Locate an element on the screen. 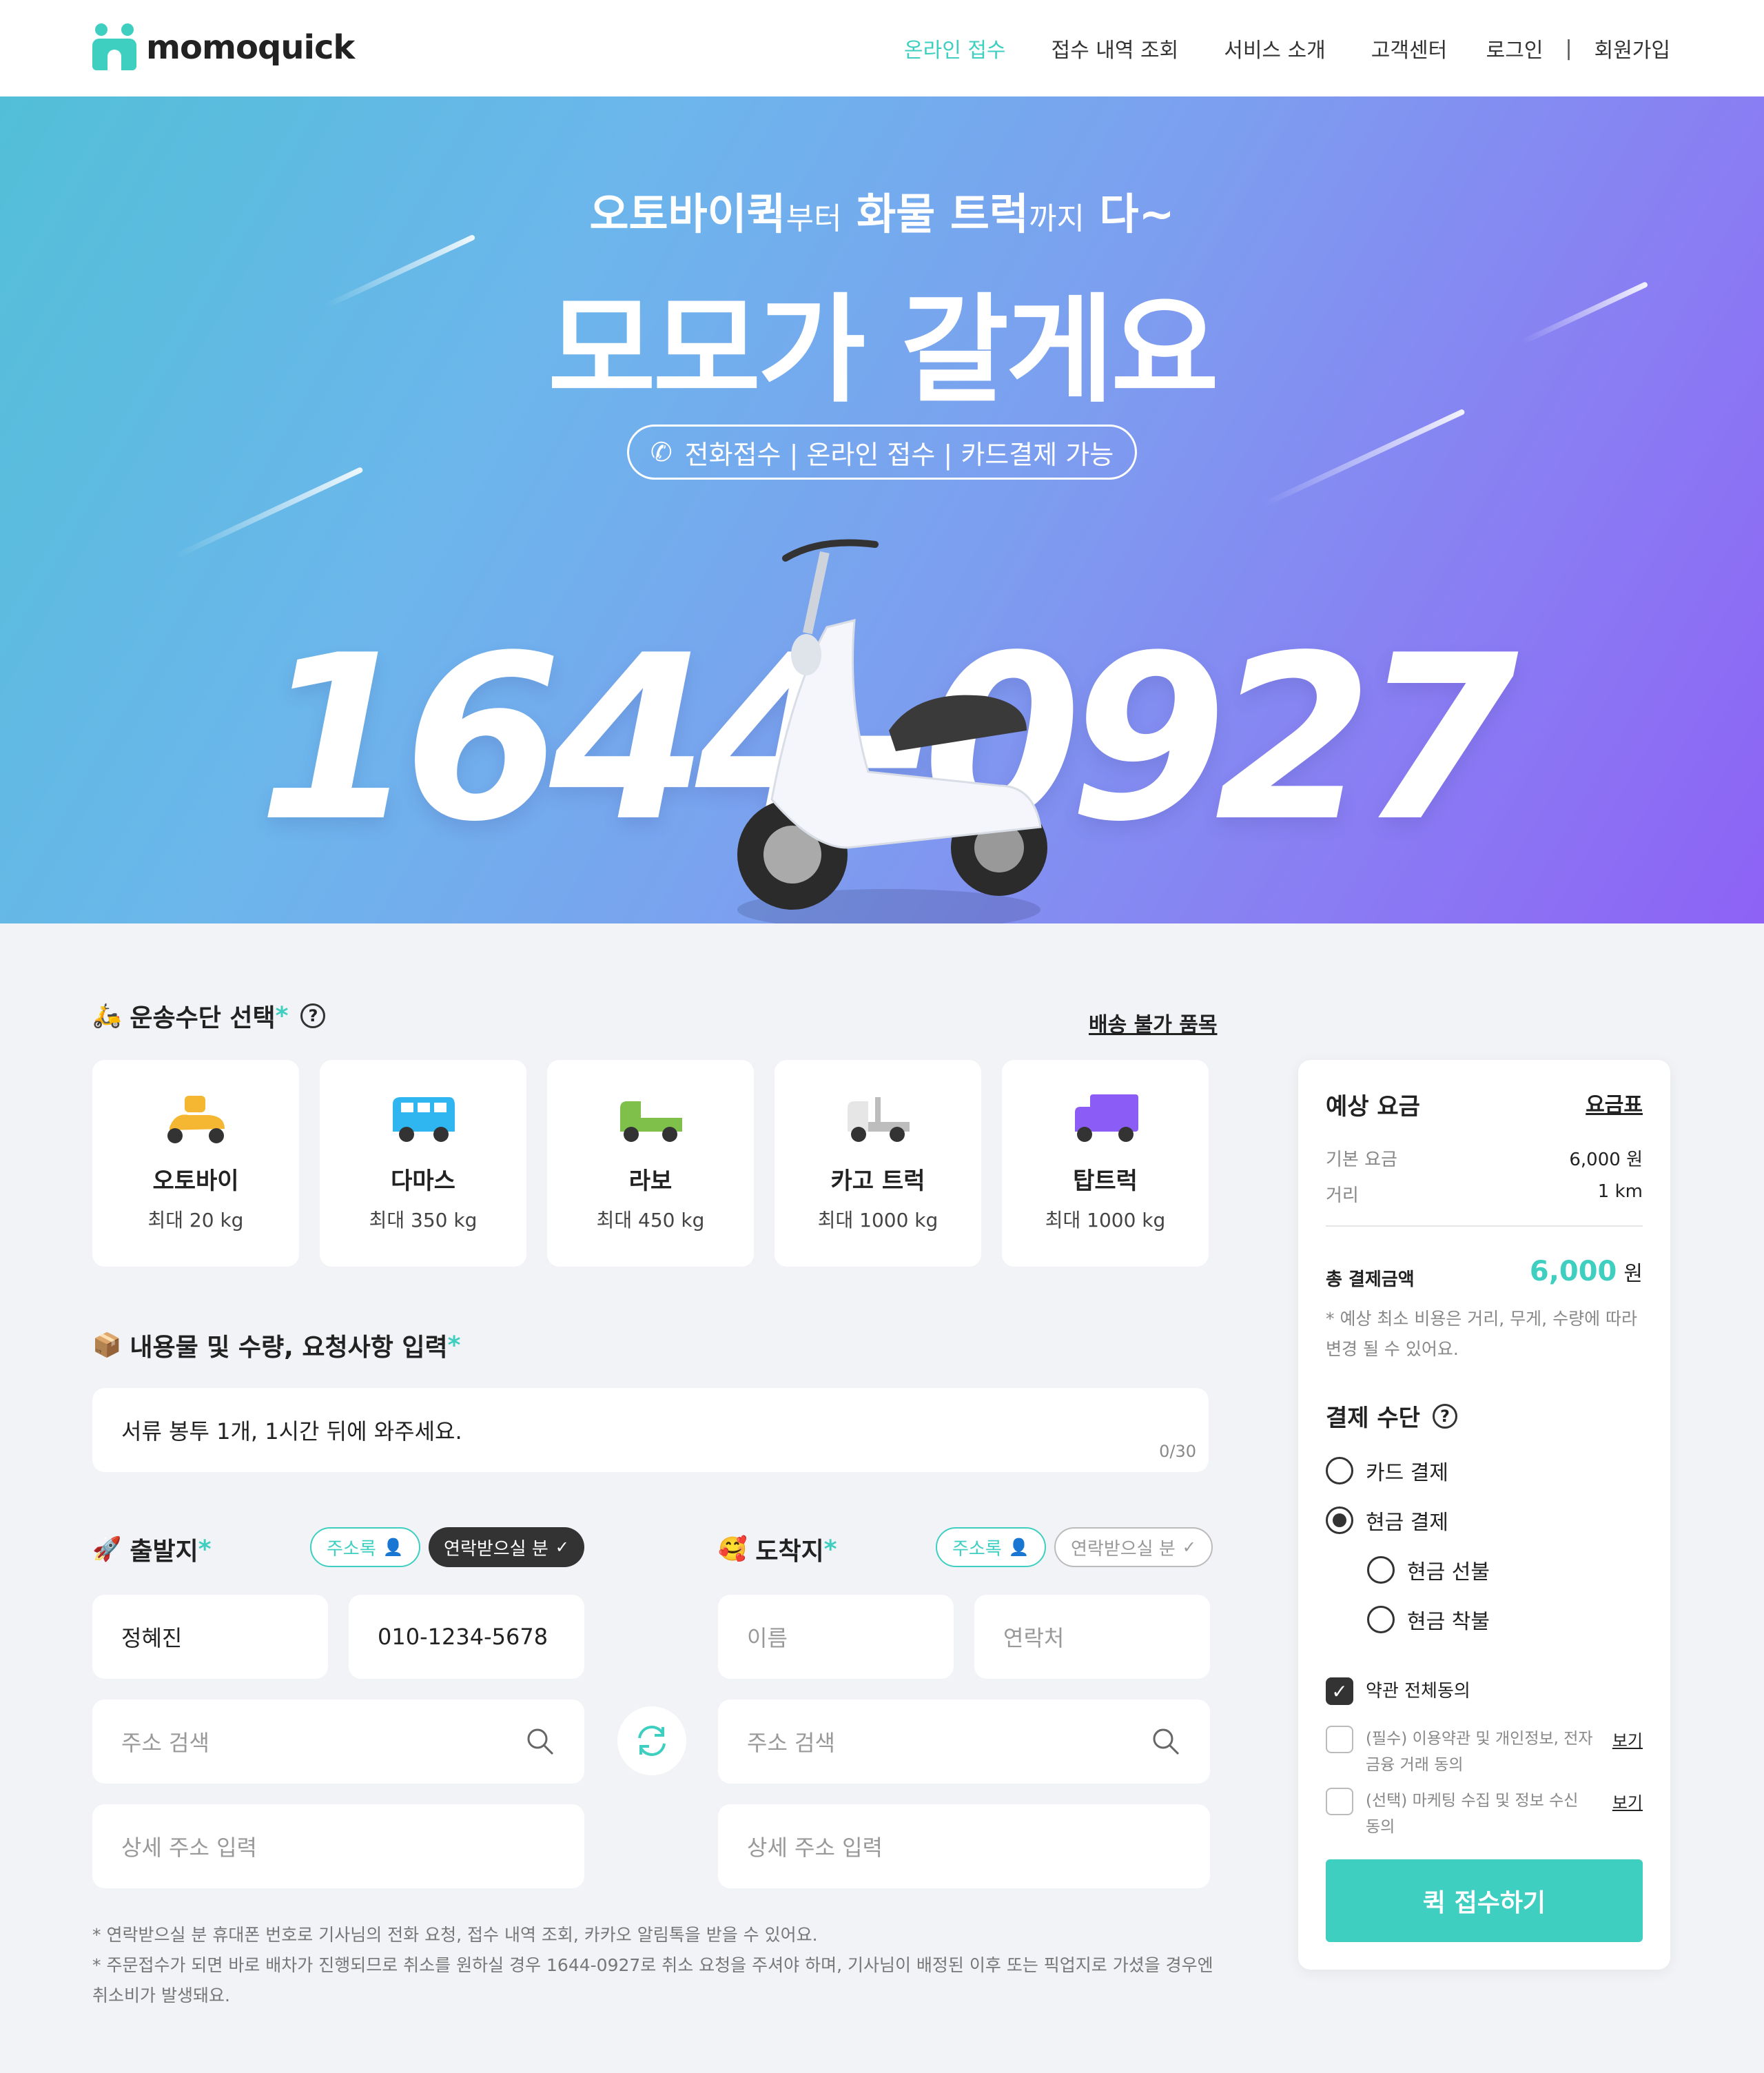  destination-contact-chip: 연락받으실 분 ✓ is located at coordinates (1133, 1547).